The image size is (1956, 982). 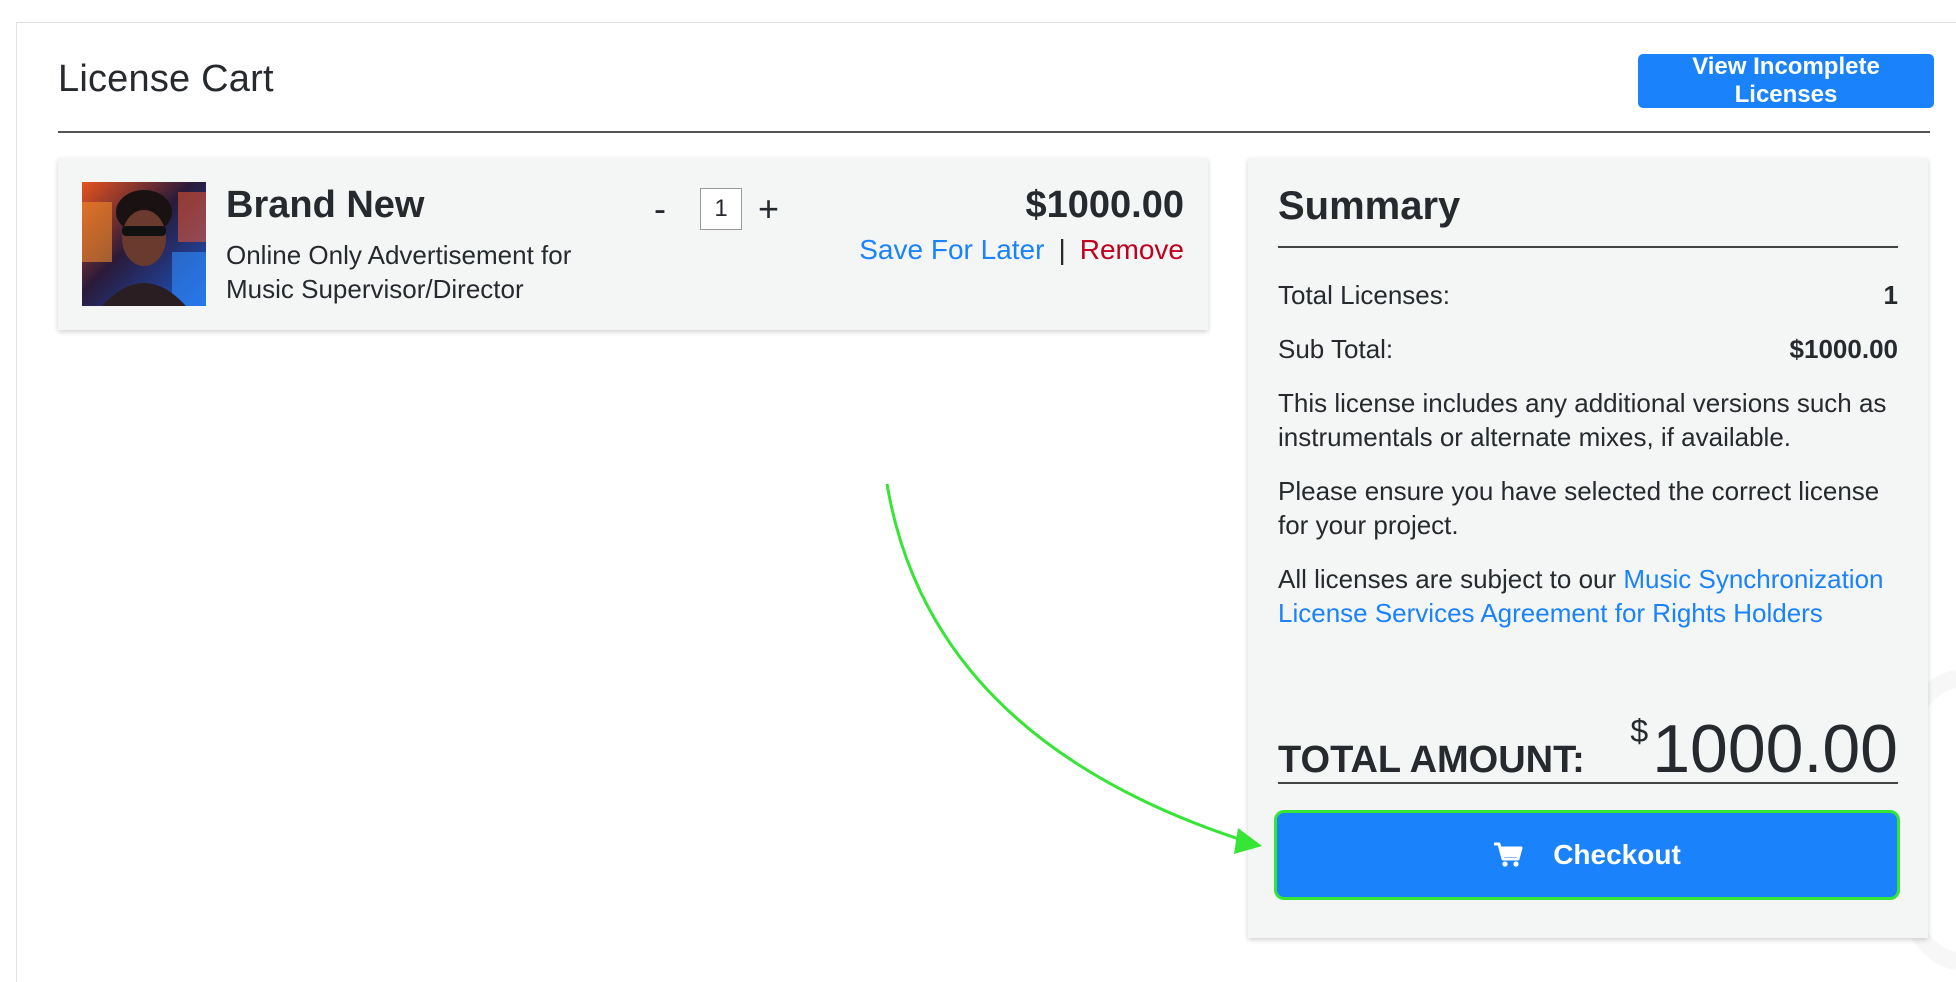 What do you see at coordinates (1843, 349) in the screenshot?
I see `subtotal-value: $1000.00` at bounding box center [1843, 349].